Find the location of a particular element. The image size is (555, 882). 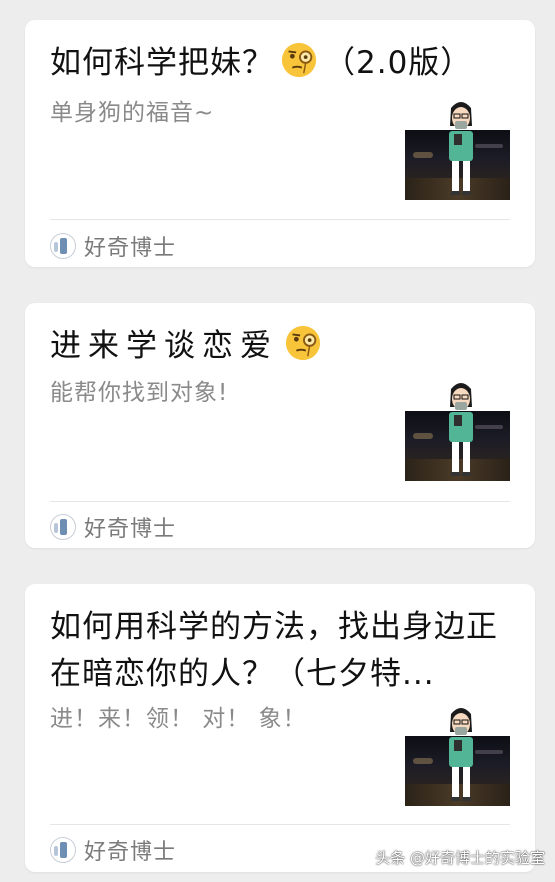

article-subtitle: 进！来！领！ 对！ 象！ is located at coordinates (178, 719).